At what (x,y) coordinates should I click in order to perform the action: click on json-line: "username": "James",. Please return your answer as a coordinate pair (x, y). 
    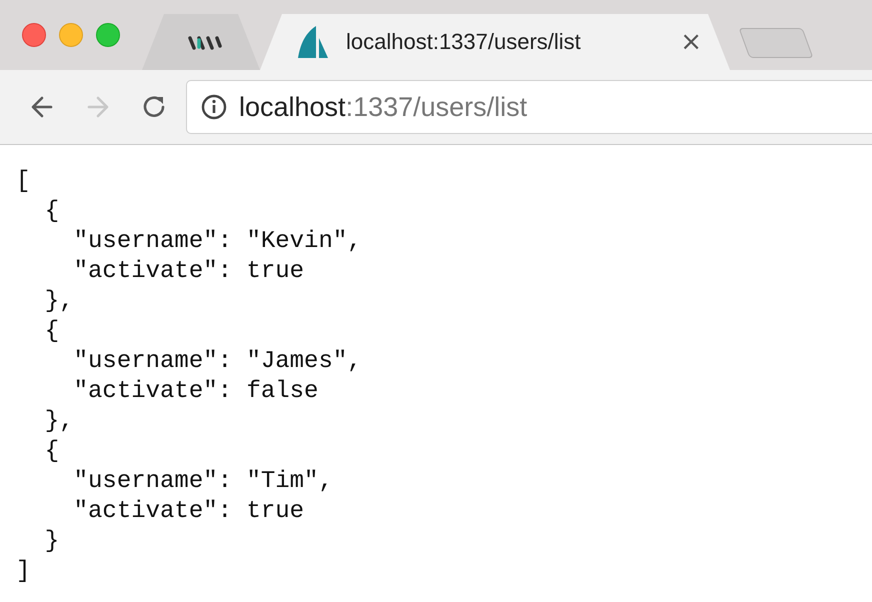
    Looking at the image, I should click on (217, 362).